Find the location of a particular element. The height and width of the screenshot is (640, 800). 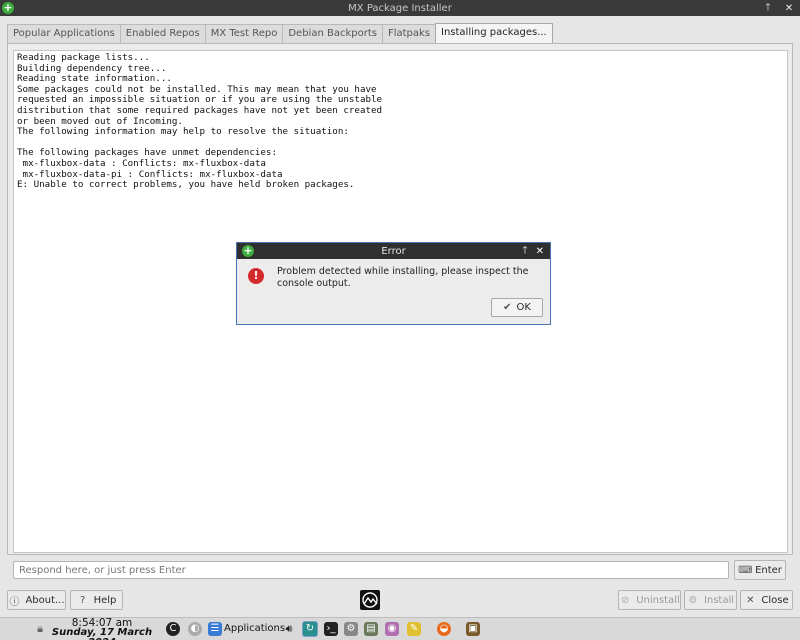

window-controls: 🡑 ✕ is located at coordinates (778, 8).